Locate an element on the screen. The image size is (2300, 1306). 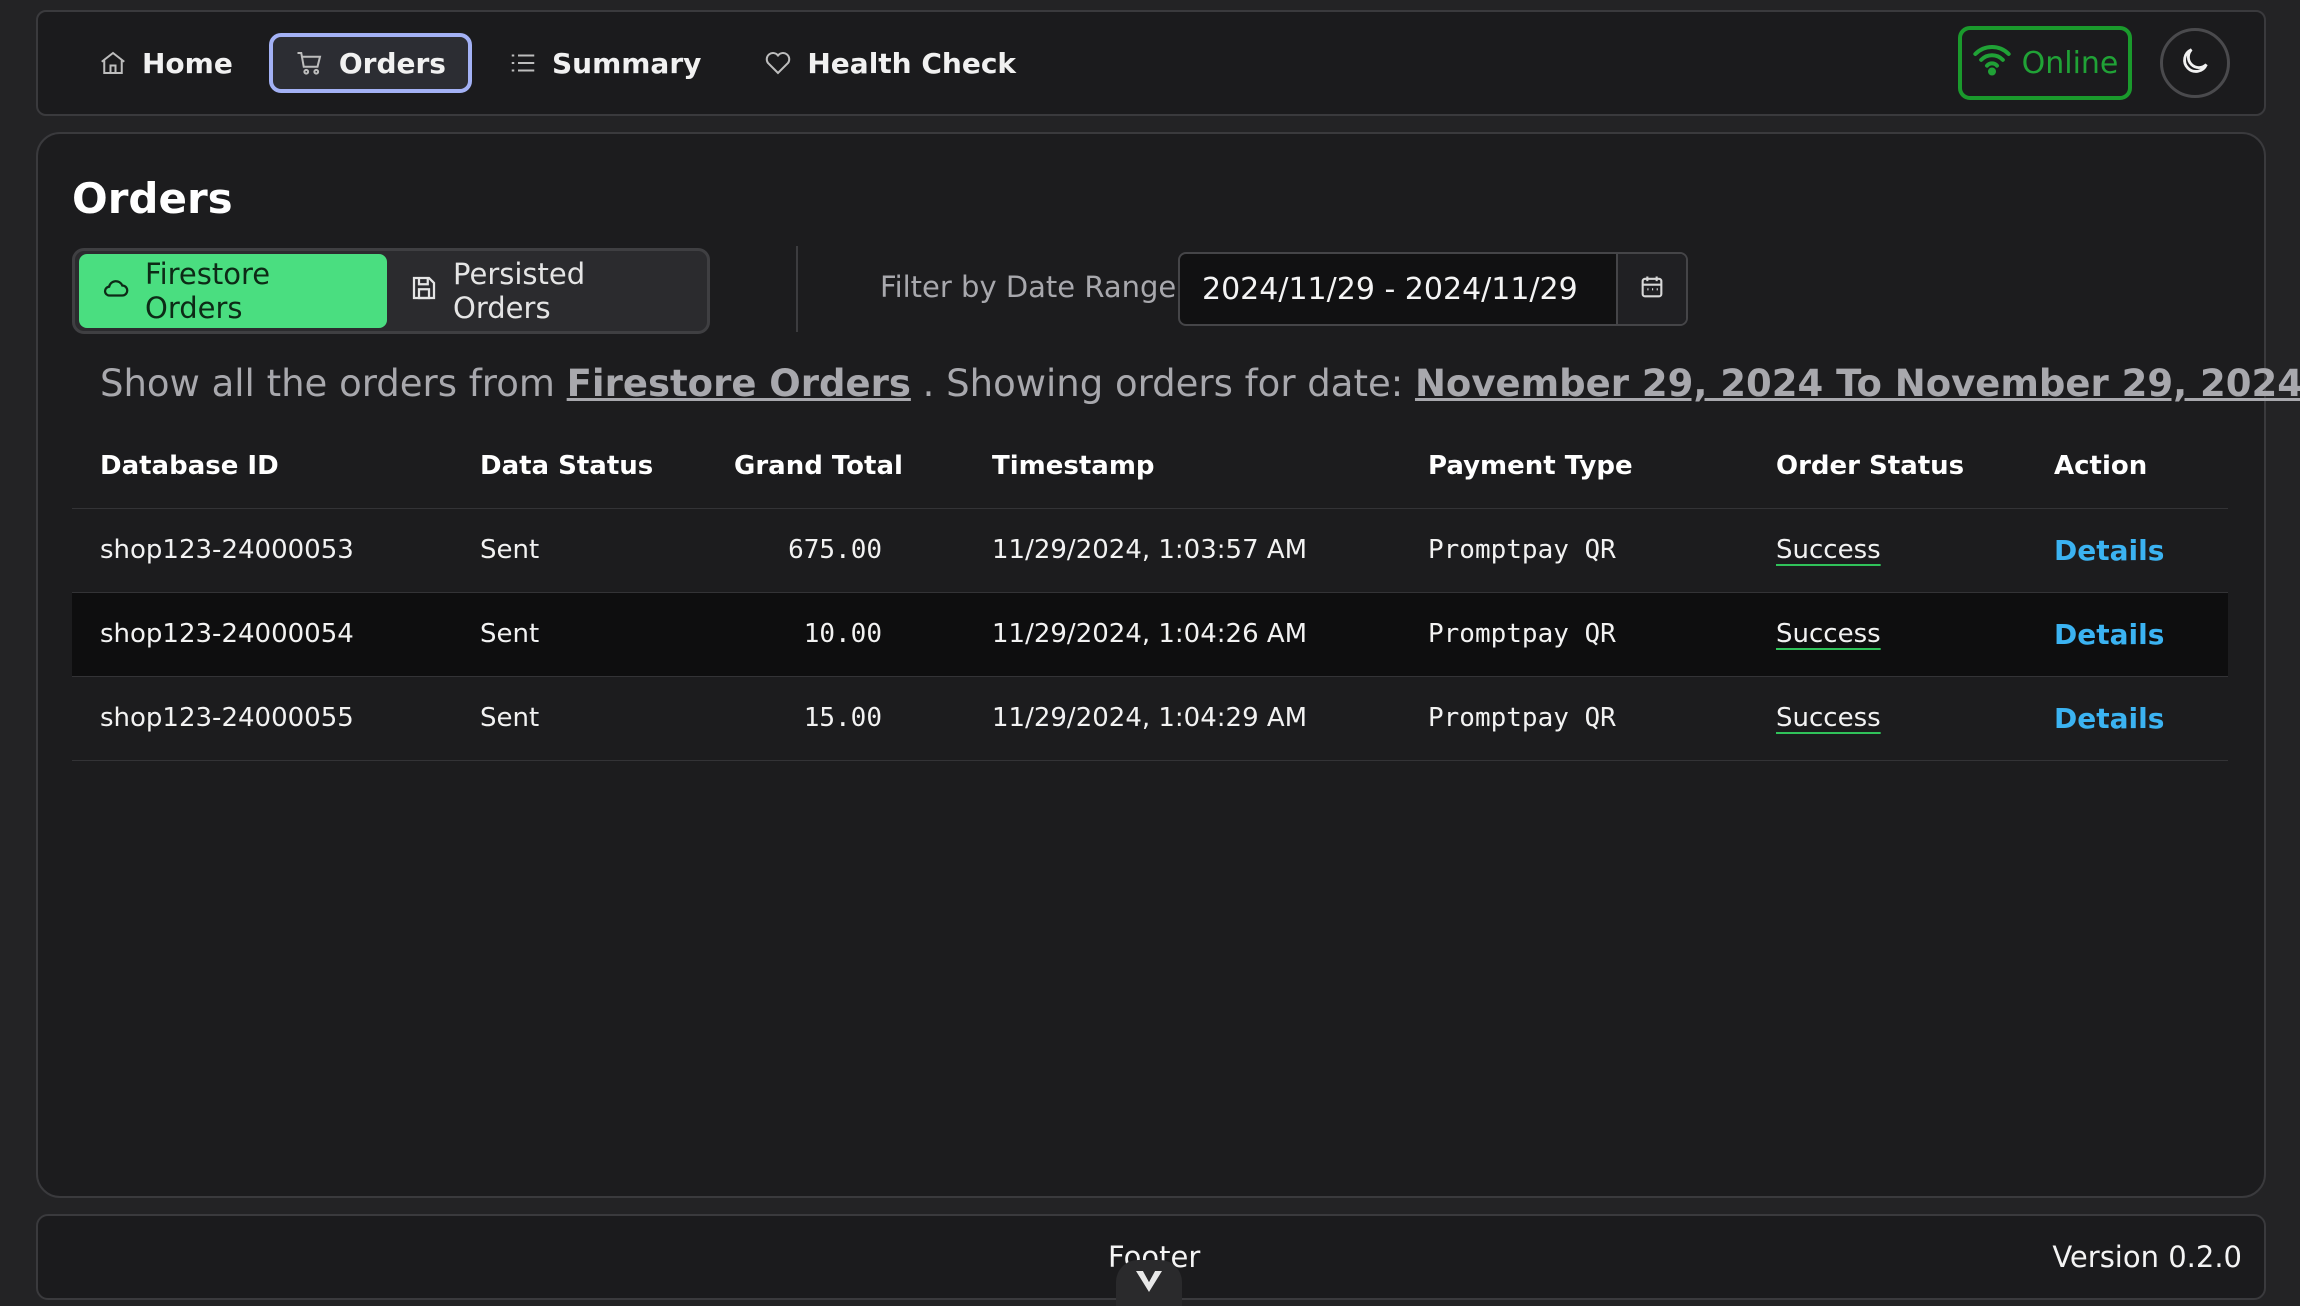
persisted-orders-button: Persisted Orders is located at coordinates (545, 291).